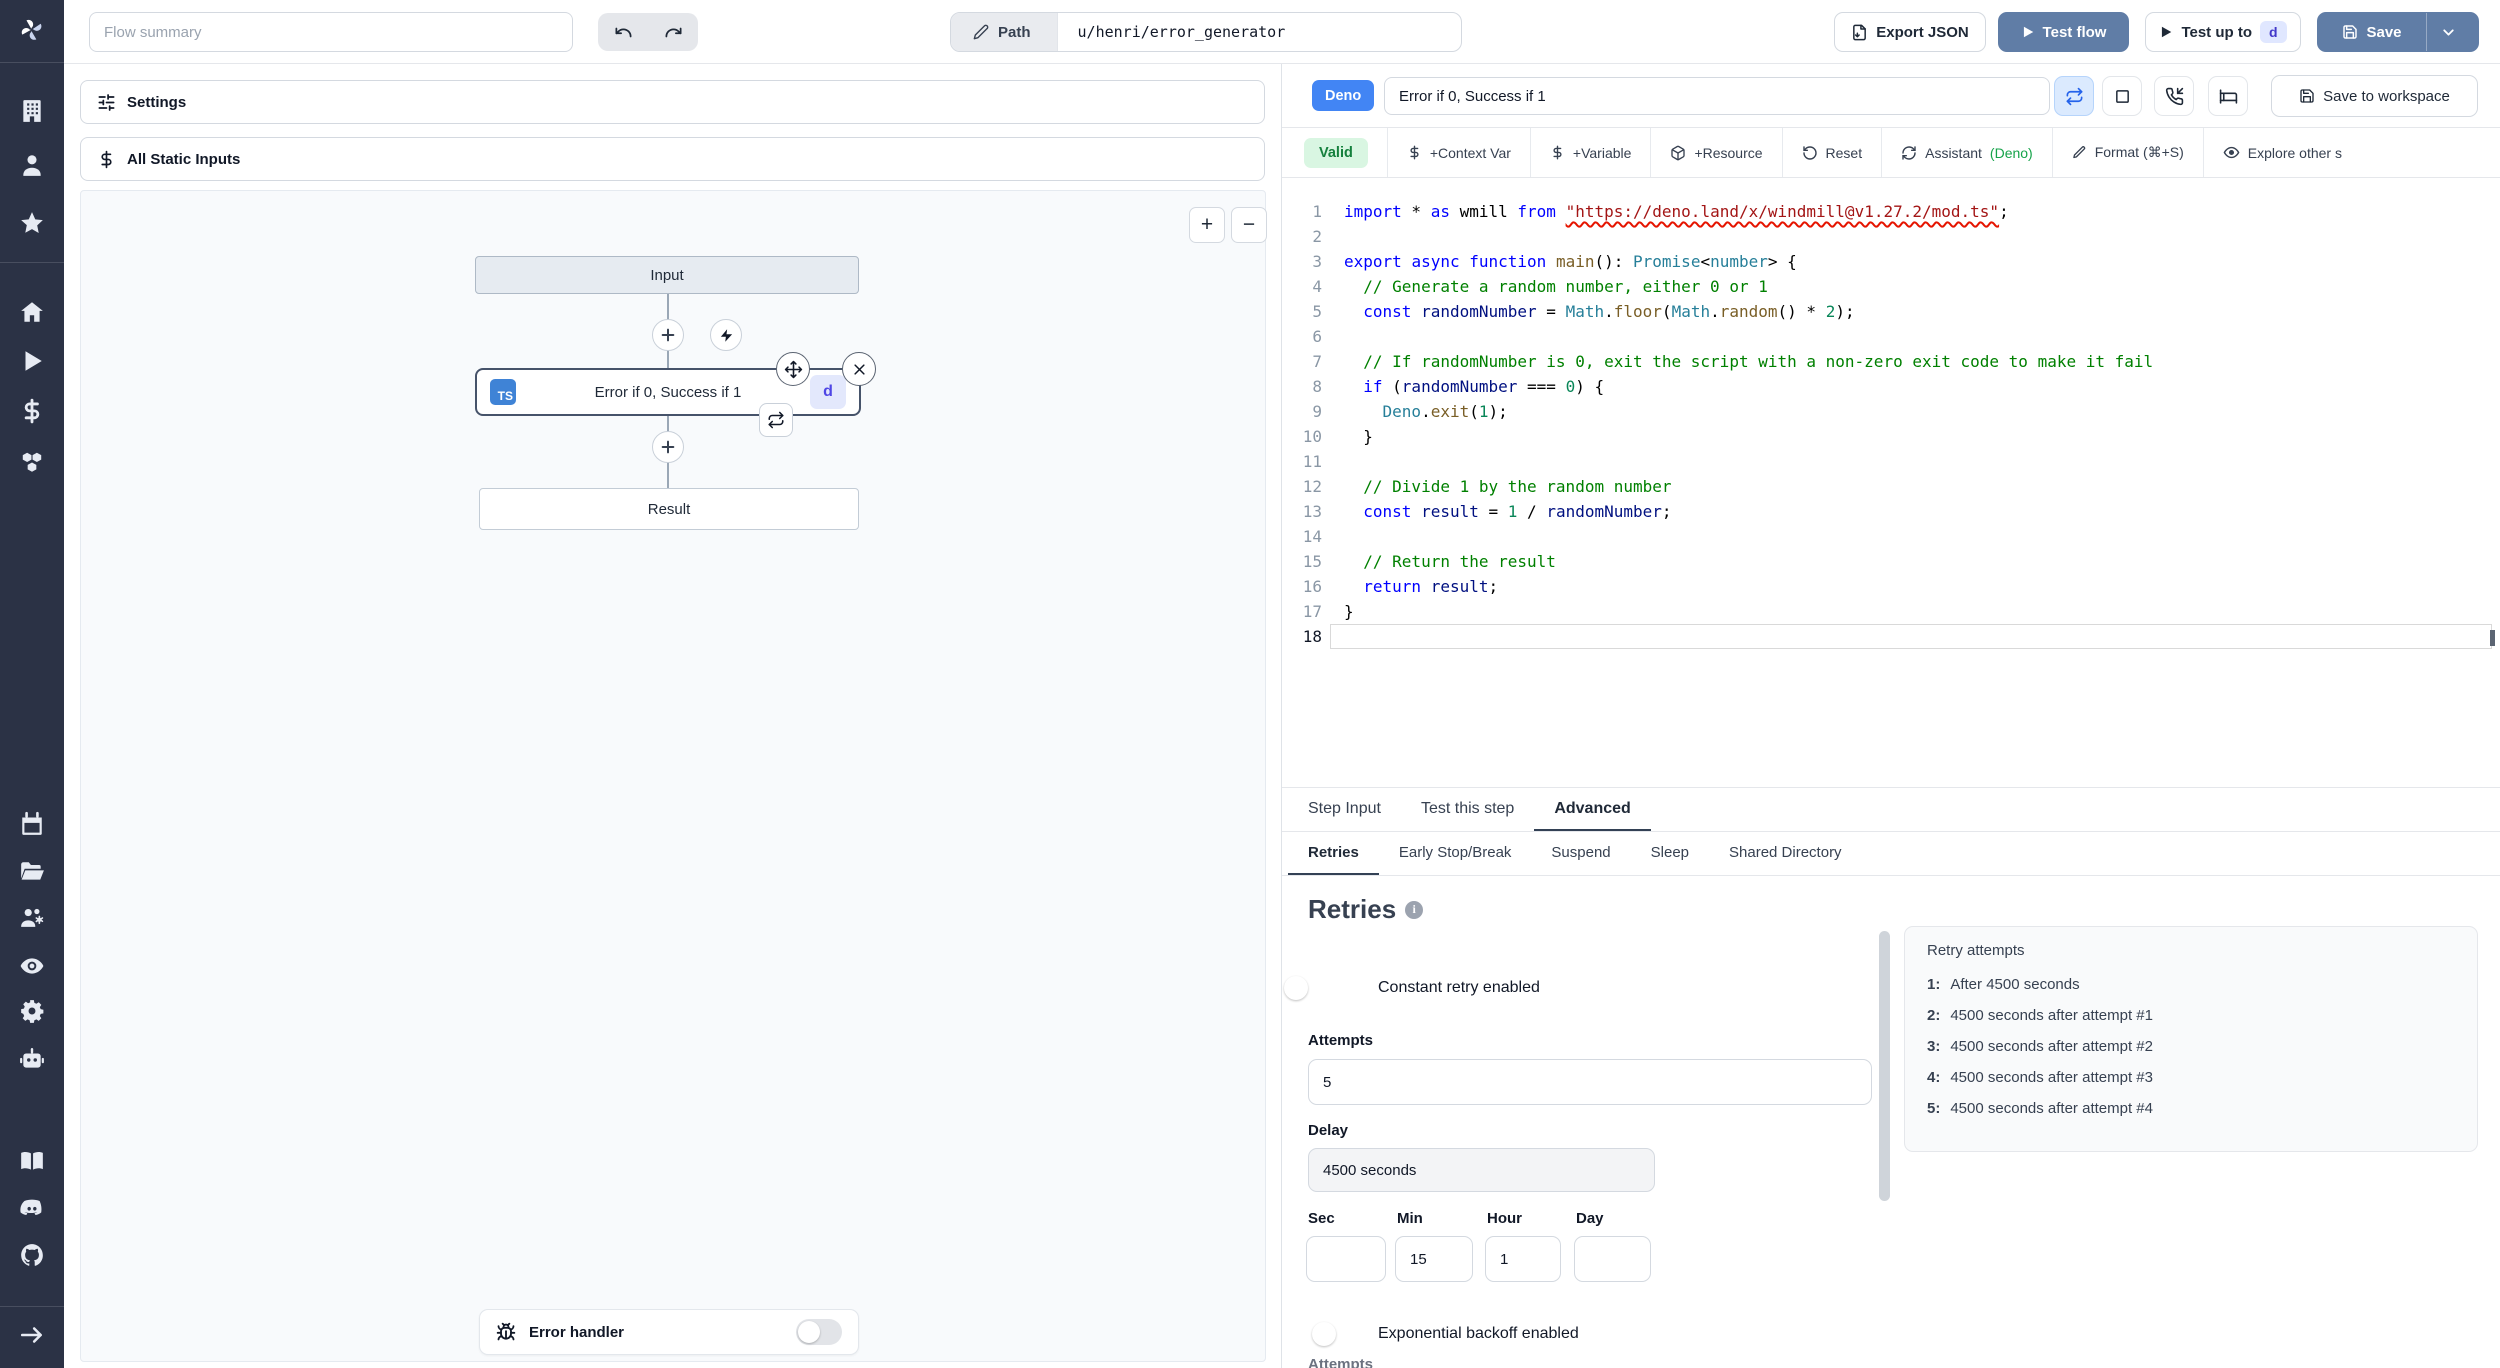 The width and height of the screenshot is (2500, 1368). I want to click on workspace-building-icon, so click(32, 111).